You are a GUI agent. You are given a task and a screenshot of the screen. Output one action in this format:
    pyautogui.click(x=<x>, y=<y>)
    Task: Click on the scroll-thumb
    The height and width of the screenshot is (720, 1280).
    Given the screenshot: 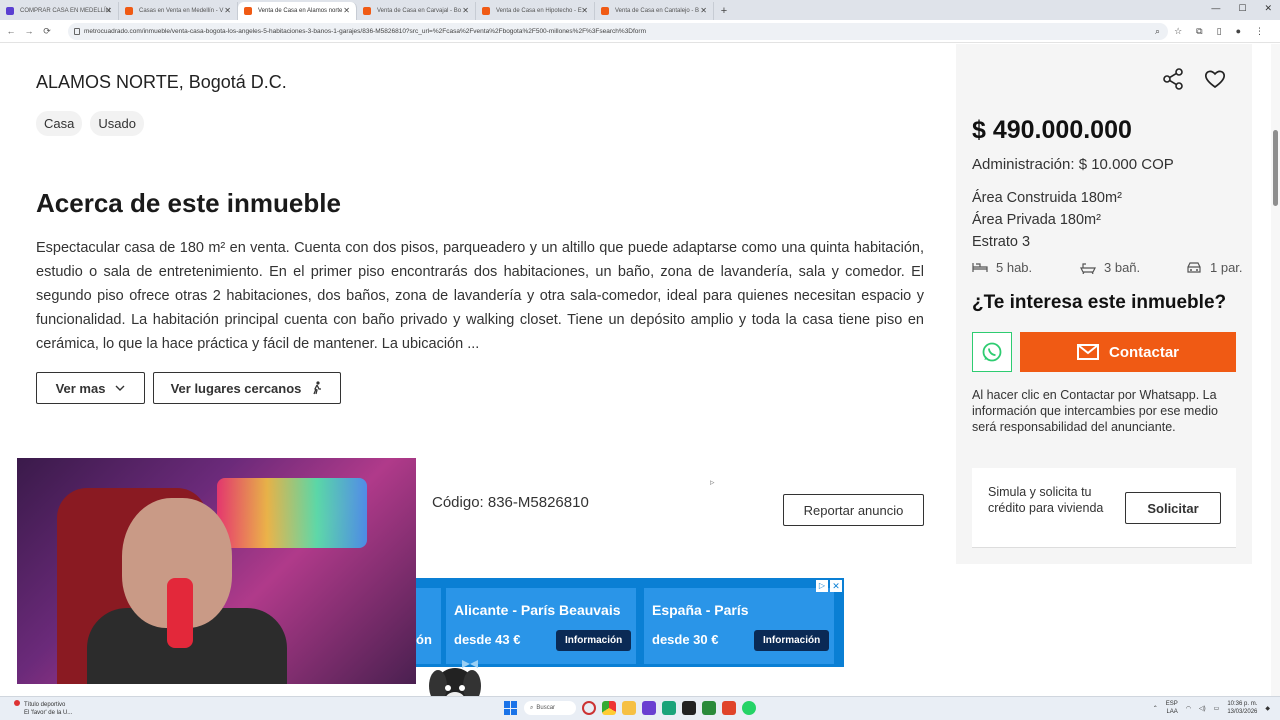 What is the action you would take?
    pyautogui.click(x=1275, y=168)
    